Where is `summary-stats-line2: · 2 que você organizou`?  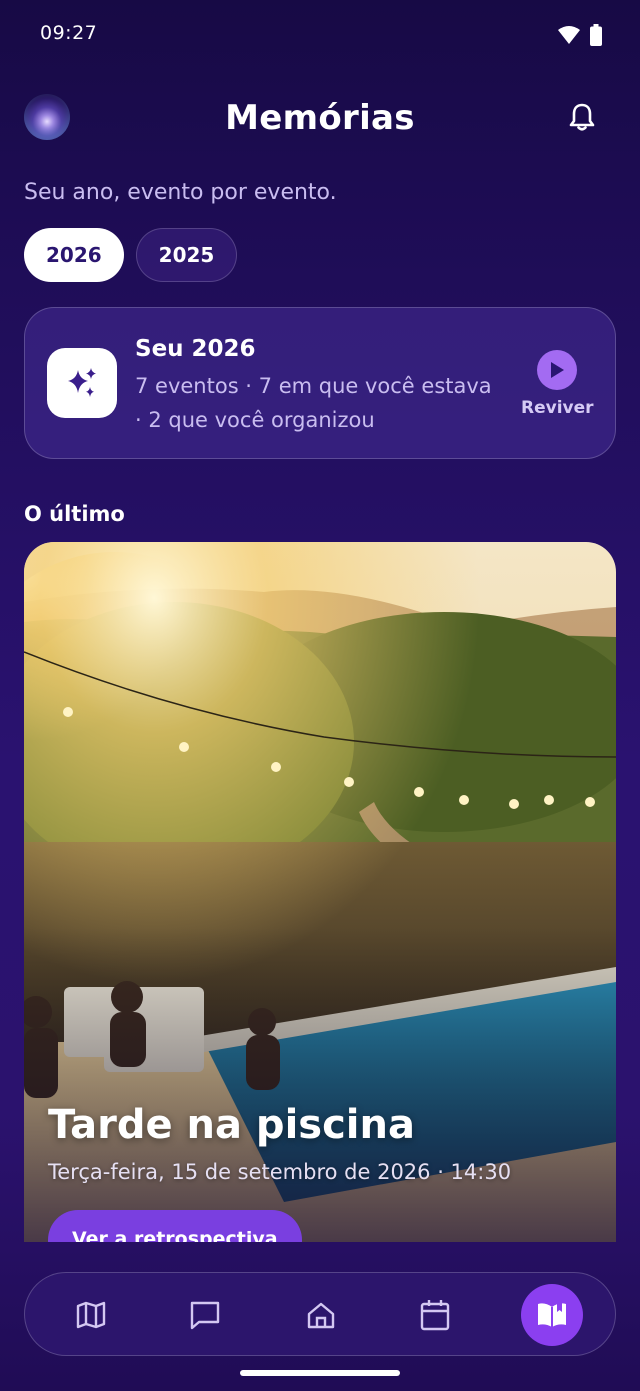 summary-stats-line2: · 2 que você organizou is located at coordinates (255, 420).